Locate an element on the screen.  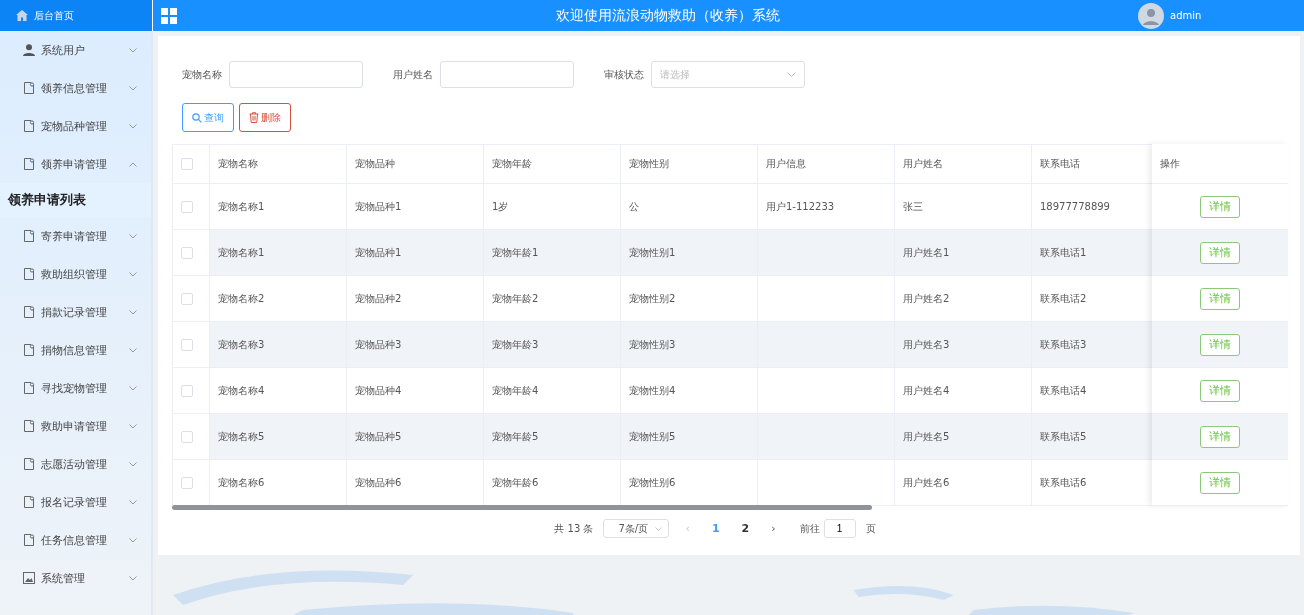
page-size-select: 7条/页 is located at coordinates (636, 528).